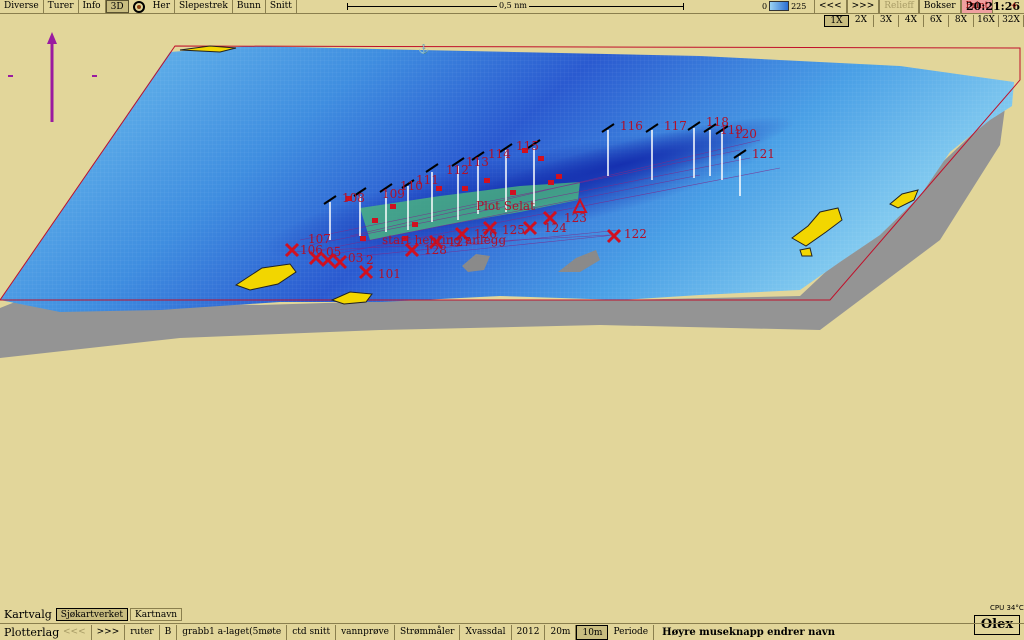  I want to click on marker-label-start: start henting anlegg, so click(444, 240).